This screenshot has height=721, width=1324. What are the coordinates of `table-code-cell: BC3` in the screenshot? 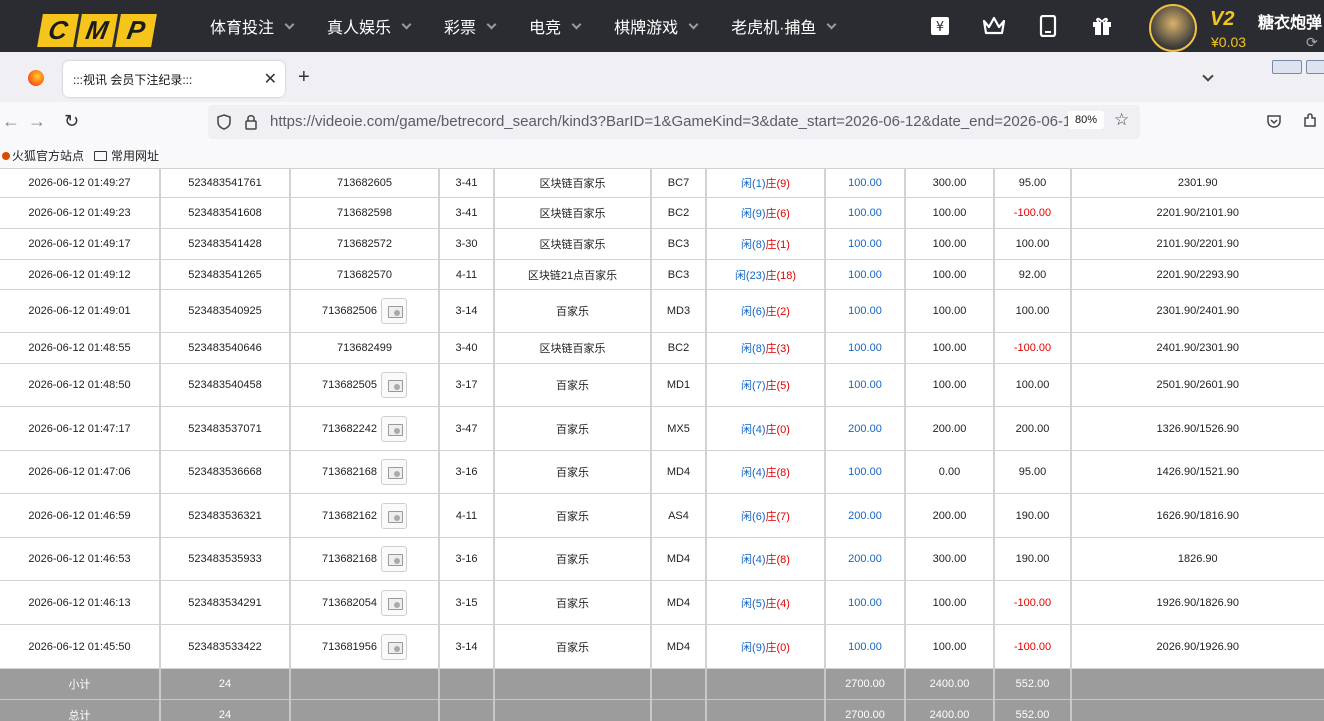 It's located at (678, 274).